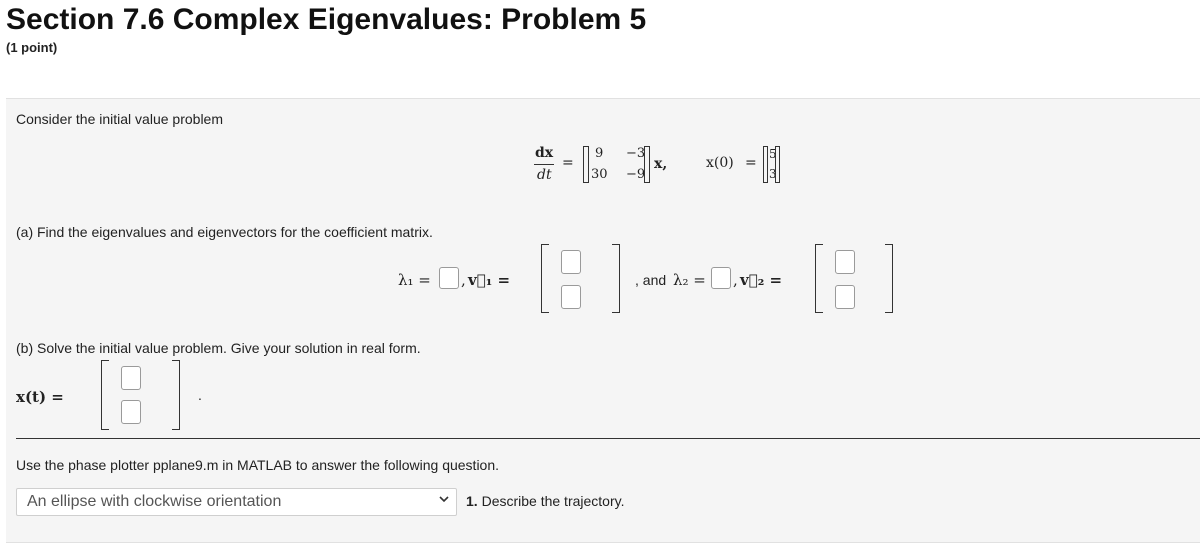  I want to click on trajectory-select-value: An ellipse with clockwise orientation, so click(154, 501).